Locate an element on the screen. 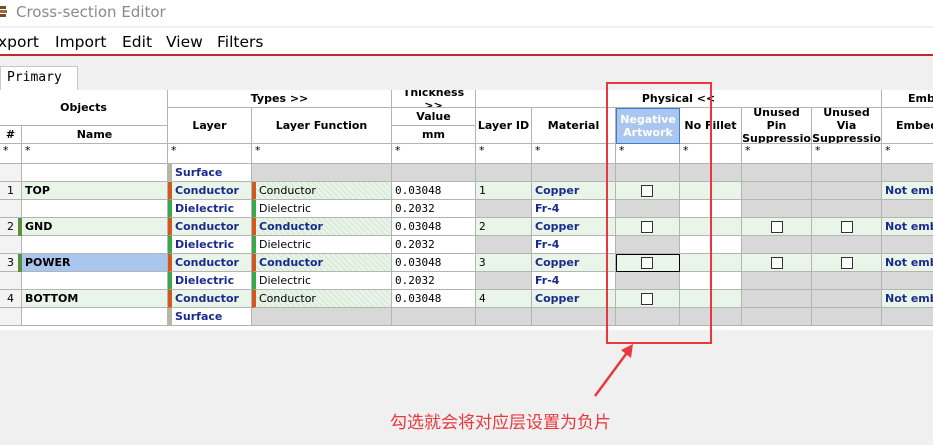 This screenshot has width=933, height=445. row-name: GND is located at coordinates (95, 227).